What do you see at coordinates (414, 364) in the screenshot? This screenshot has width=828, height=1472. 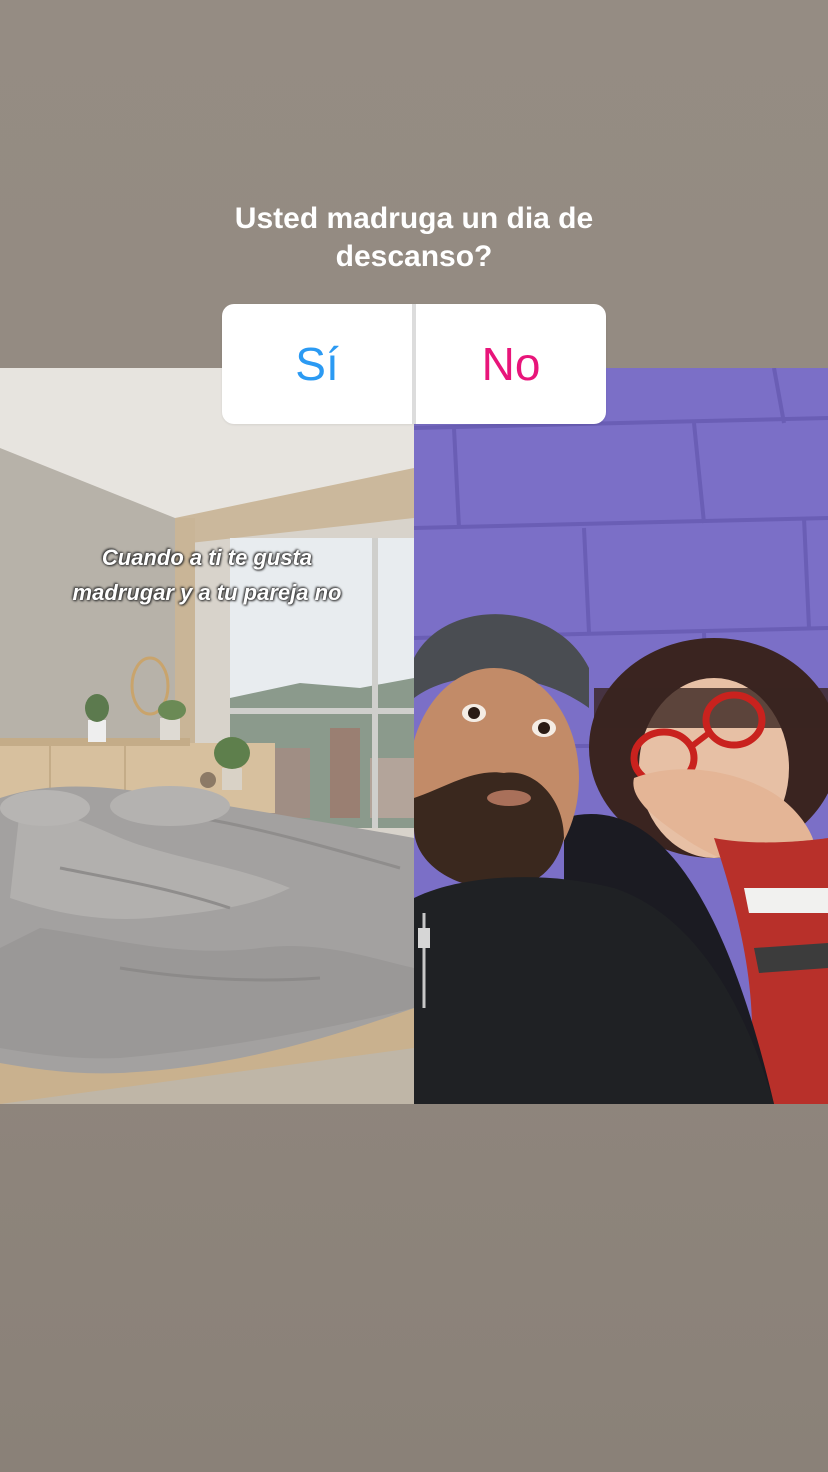 I see `poll-sticker: Sí No` at bounding box center [414, 364].